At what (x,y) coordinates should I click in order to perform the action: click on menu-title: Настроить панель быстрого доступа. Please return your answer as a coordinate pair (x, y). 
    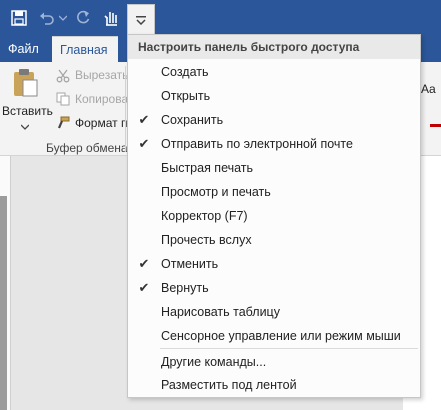
    Looking at the image, I should click on (274, 47).